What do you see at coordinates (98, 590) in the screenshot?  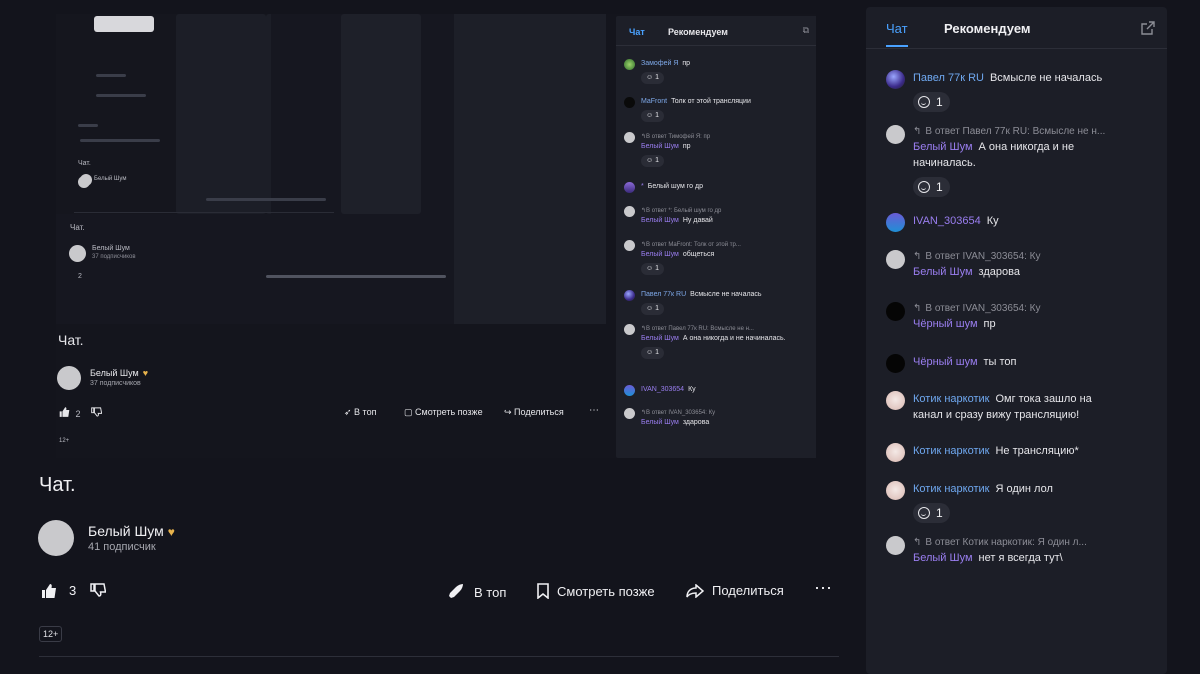 I see `dislike-button` at bounding box center [98, 590].